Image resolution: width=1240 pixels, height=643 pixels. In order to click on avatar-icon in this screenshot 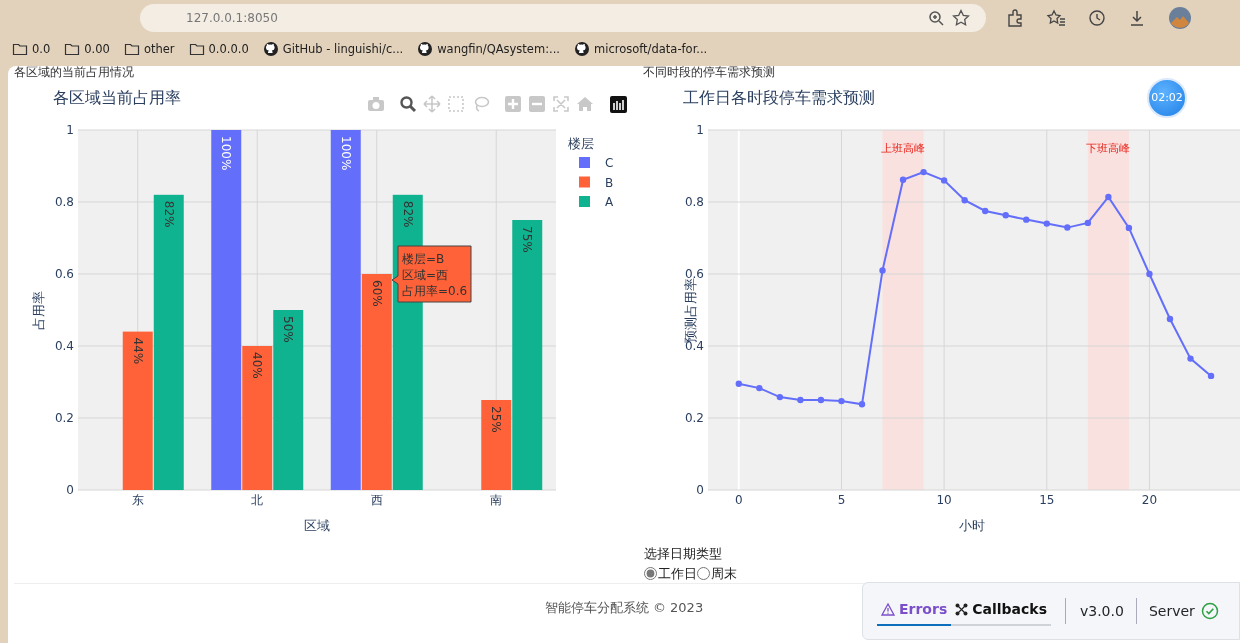, I will do `click(1180, 18)`.